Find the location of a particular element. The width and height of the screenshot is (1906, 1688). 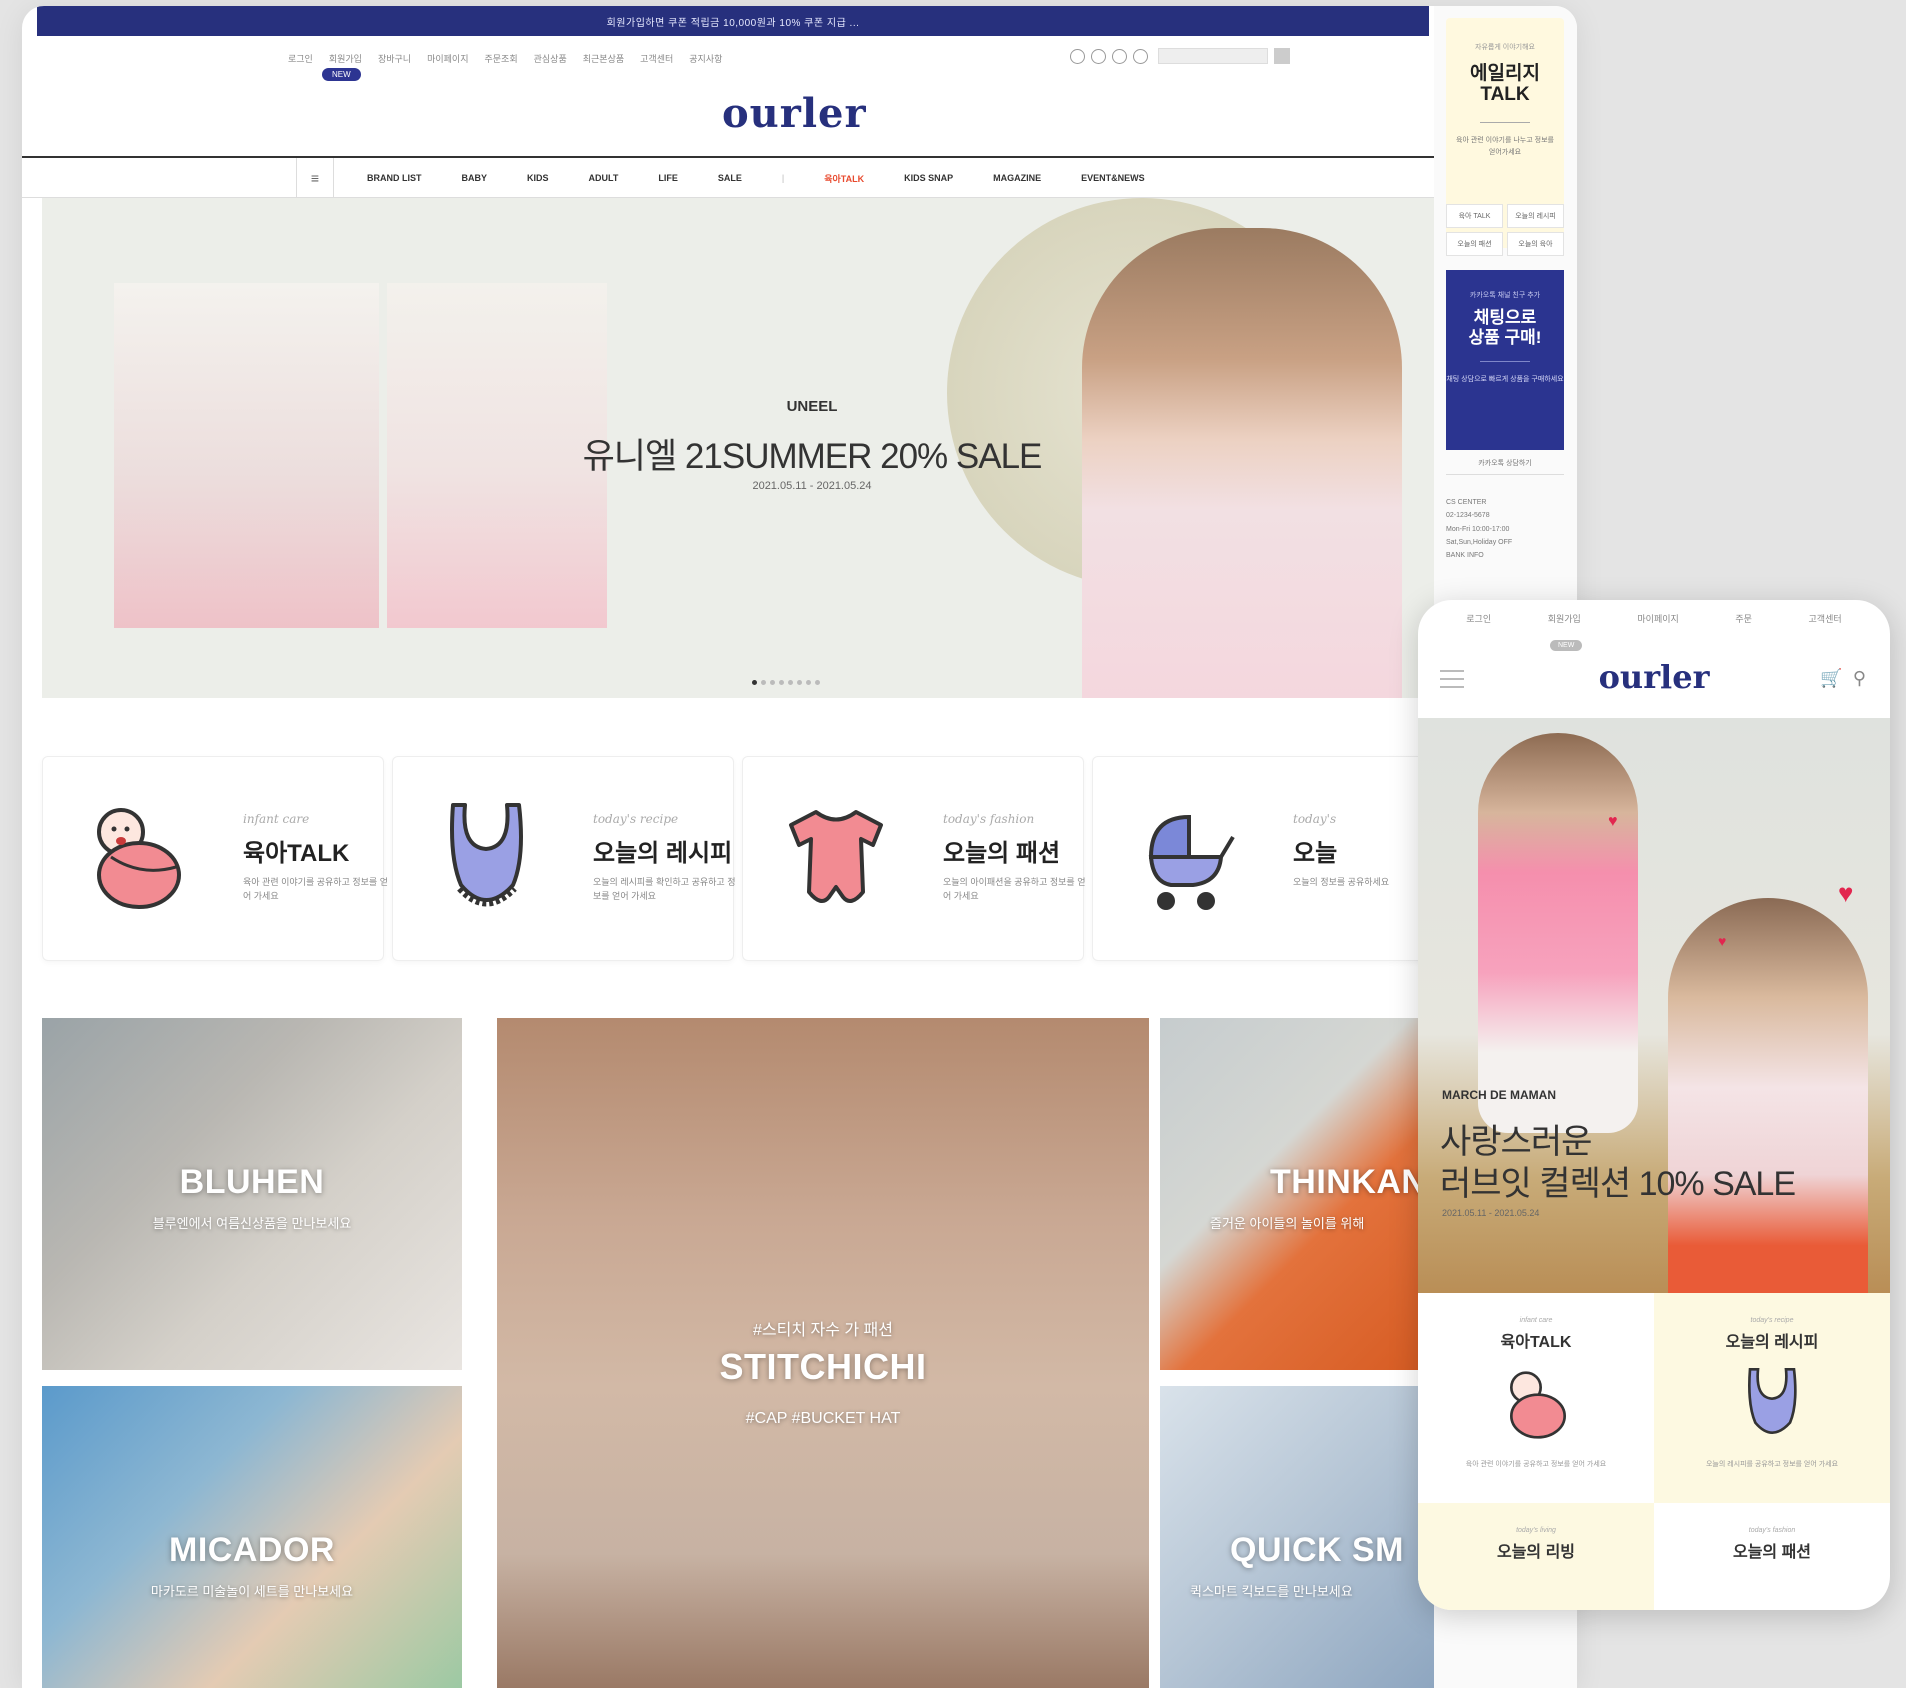

m-util-link: 로그인 is located at coordinates (1478, 622).